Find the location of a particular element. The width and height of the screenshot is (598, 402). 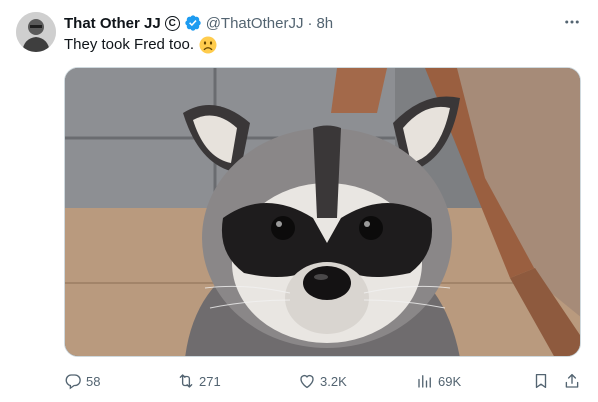

bookmark-icon is located at coordinates (541, 381).